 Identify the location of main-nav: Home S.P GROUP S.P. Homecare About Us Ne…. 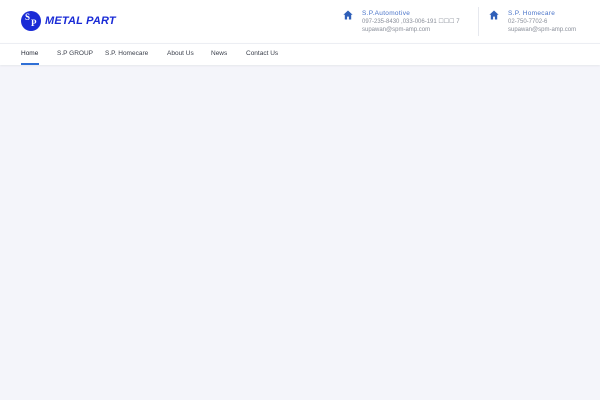
(300, 54).